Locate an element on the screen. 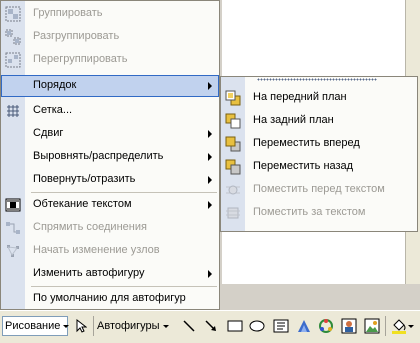 The image size is (420, 343). line-icon is located at coordinates (189, 326).